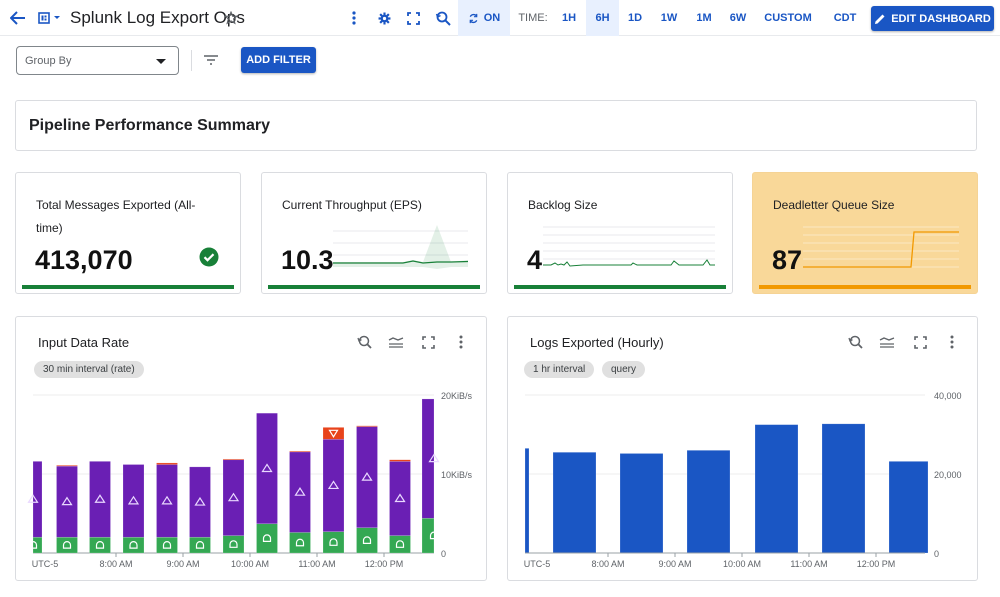 This screenshot has width=1000, height=597. I want to click on x-tick-label: UTC-5, so click(45, 564).